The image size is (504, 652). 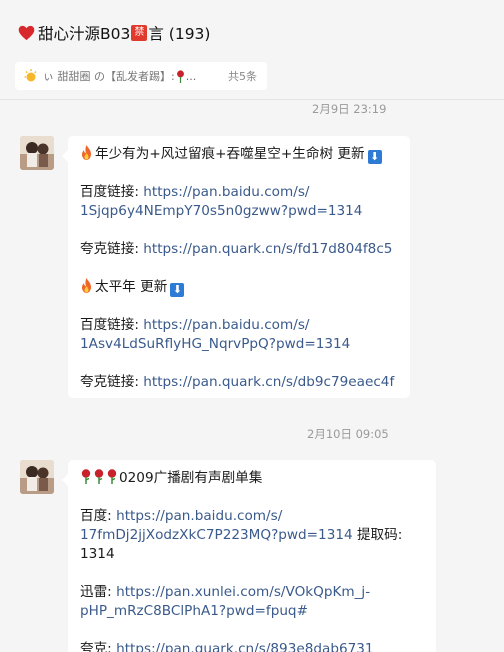 What do you see at coordinates (84, 34) in the screenshot?
I see `group-title-prefix: 甜心汁源B03` at bounding box center [84, 34].